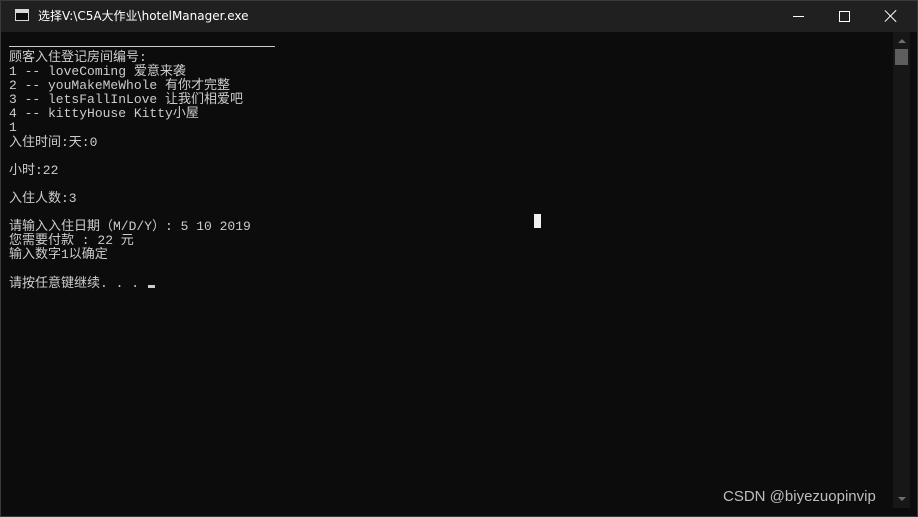  Describe the element at coordinates (126, 100) in the screenshot. I see `console-line: 3 -- letsFallInLove 让我们相爱吧` at that location.